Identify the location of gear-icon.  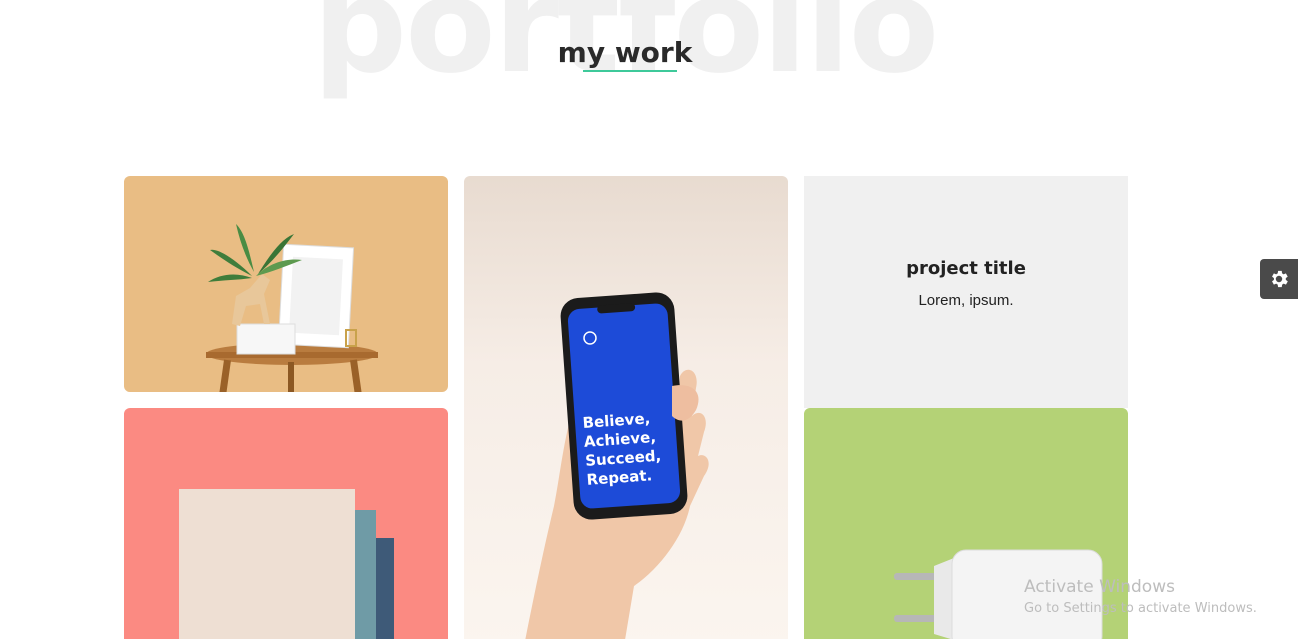
(1280, 279).